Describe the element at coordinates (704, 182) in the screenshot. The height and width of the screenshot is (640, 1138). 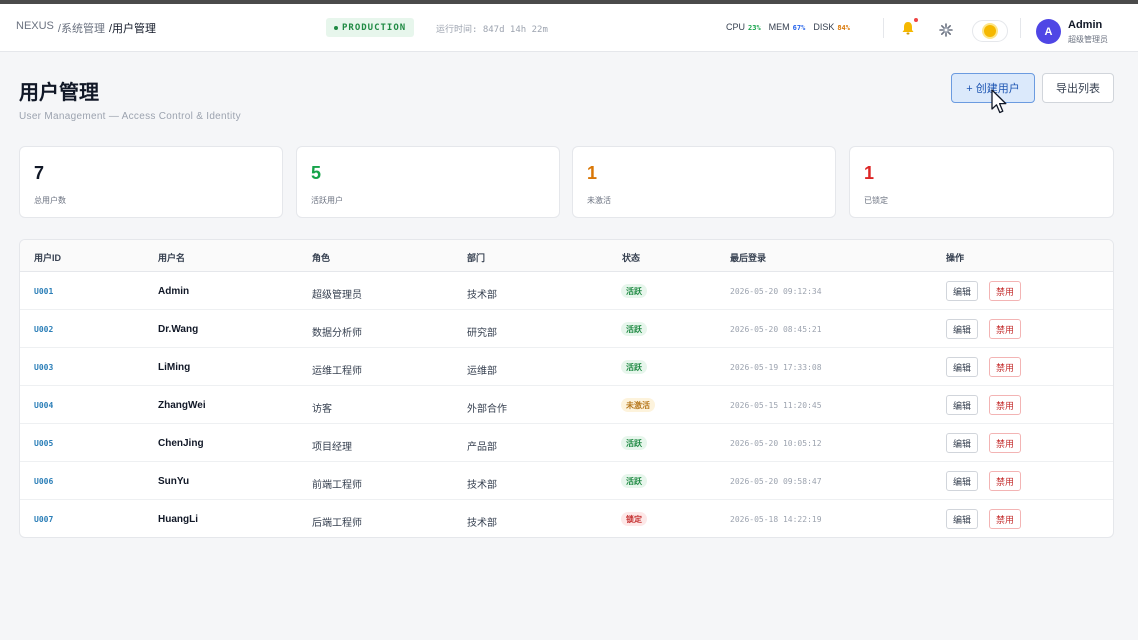
I see `stat-card-inactive: 1 未激活` at that location.